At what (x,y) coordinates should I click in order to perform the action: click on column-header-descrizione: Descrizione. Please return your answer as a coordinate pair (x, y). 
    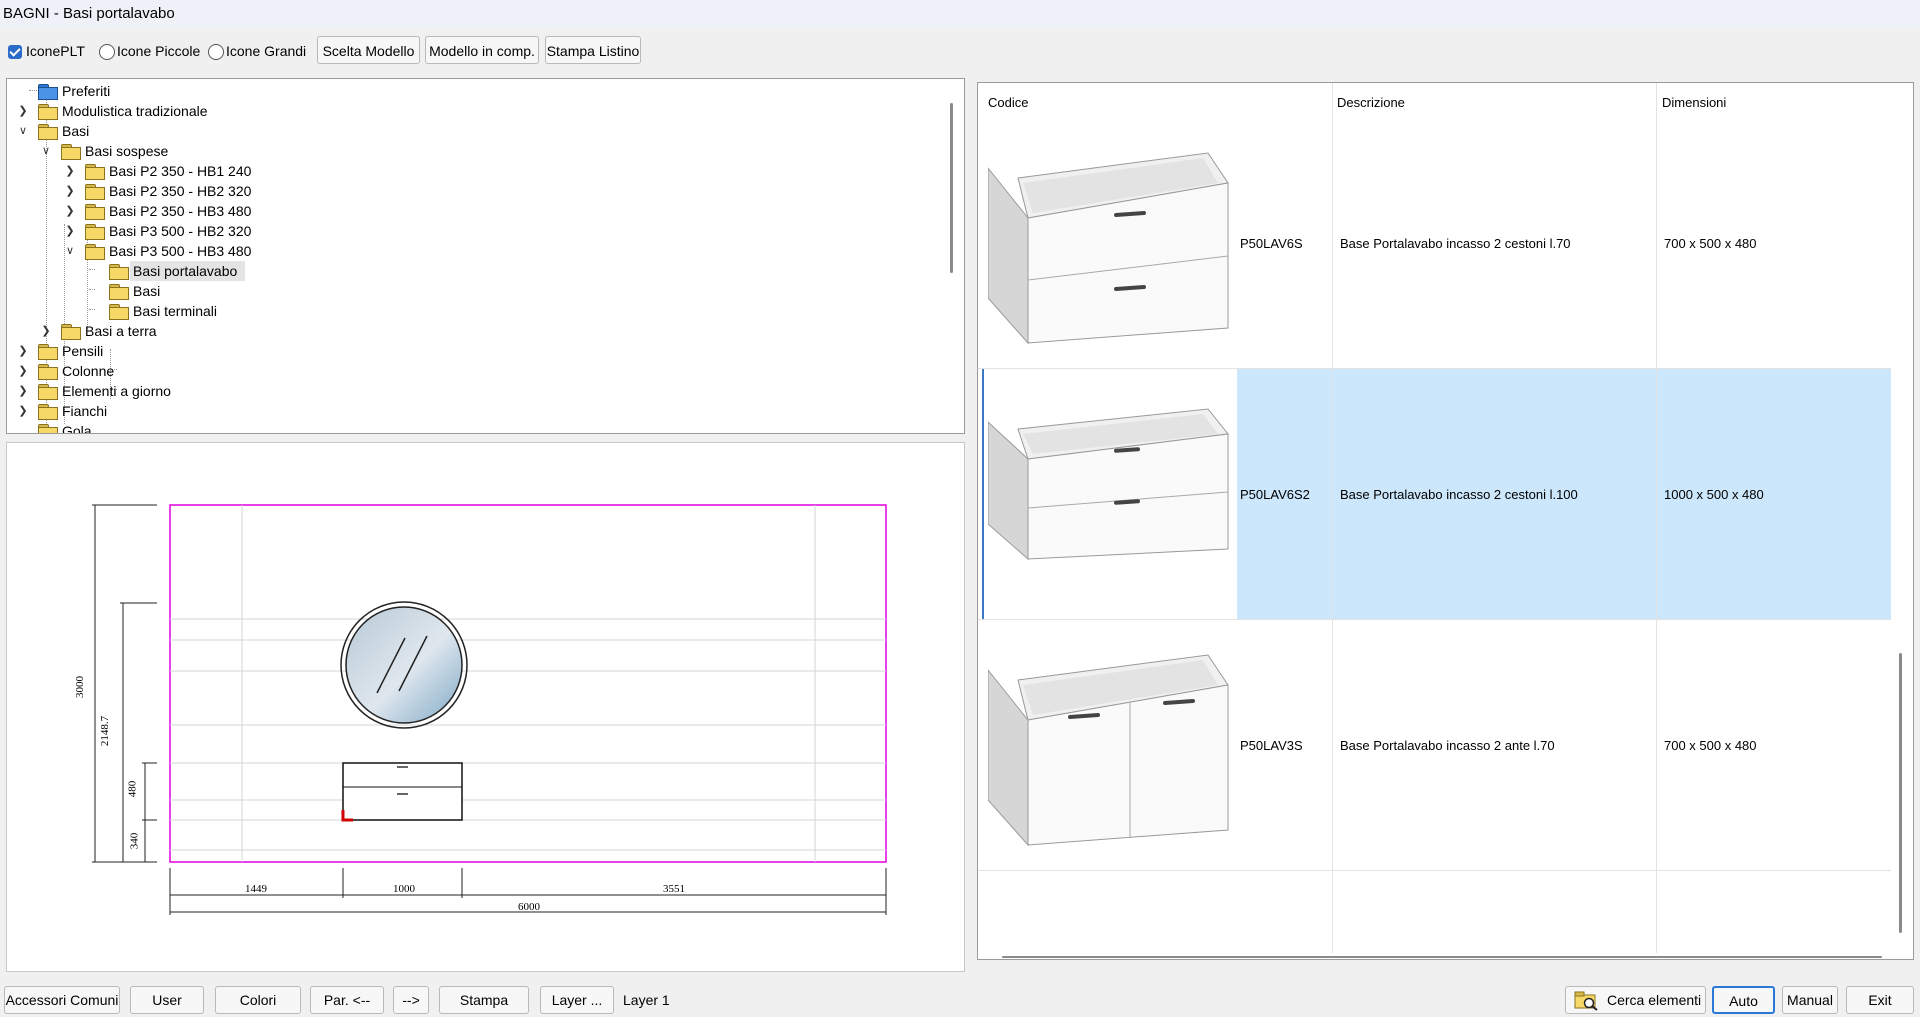
    Looking at the image, I should click on (1371, 102).